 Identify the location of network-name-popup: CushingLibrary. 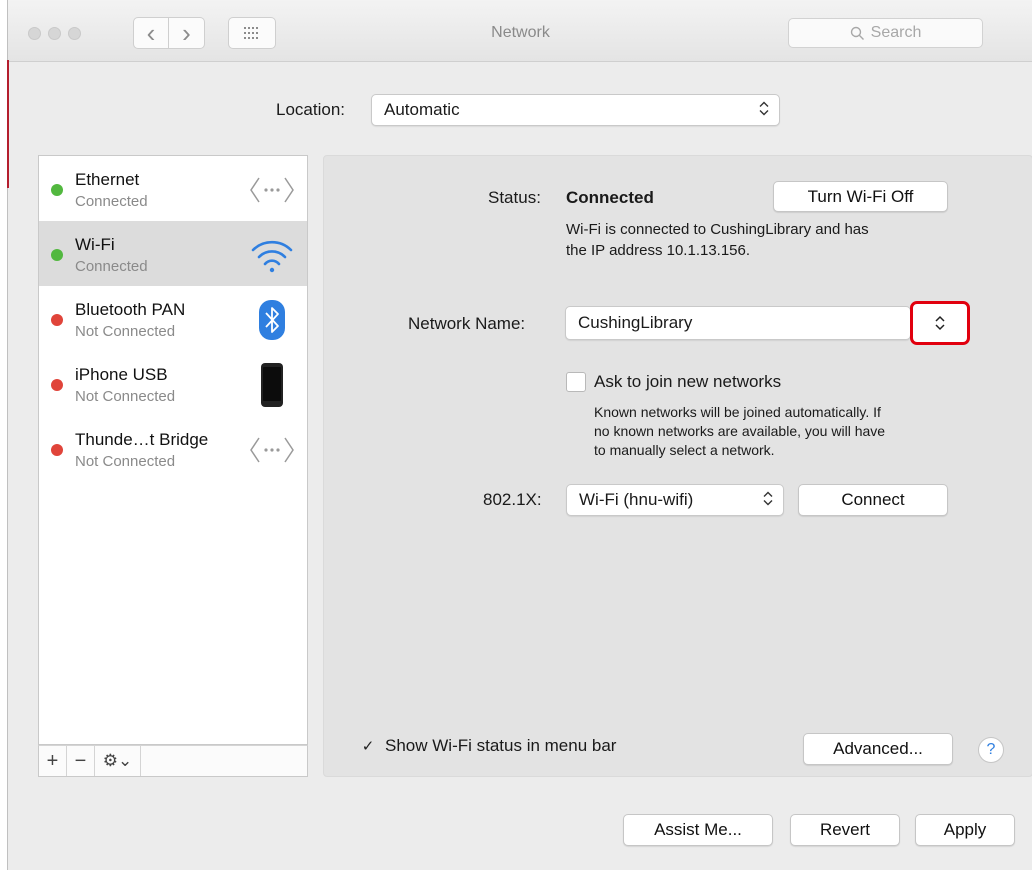
(738, 323).